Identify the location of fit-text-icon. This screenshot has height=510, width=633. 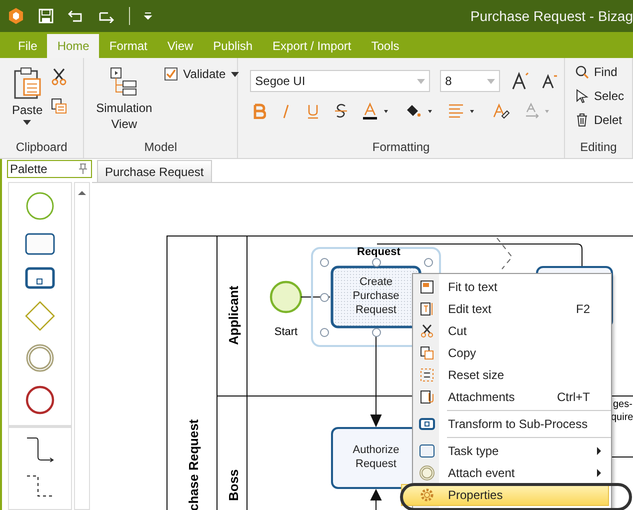
(427, 287).